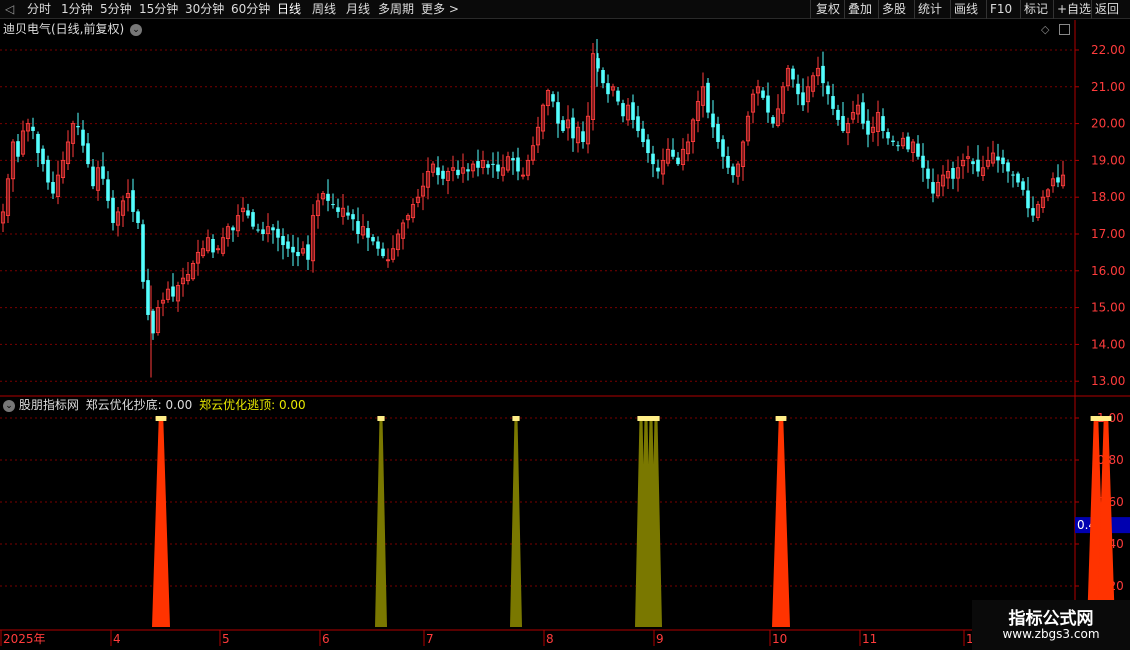 The width and height of the screenshot is (1130, 650). What do you see at coordinates (179, 405) in the screenshot?
I see `buy-value: 0.00` at bounding box center [179, 405].